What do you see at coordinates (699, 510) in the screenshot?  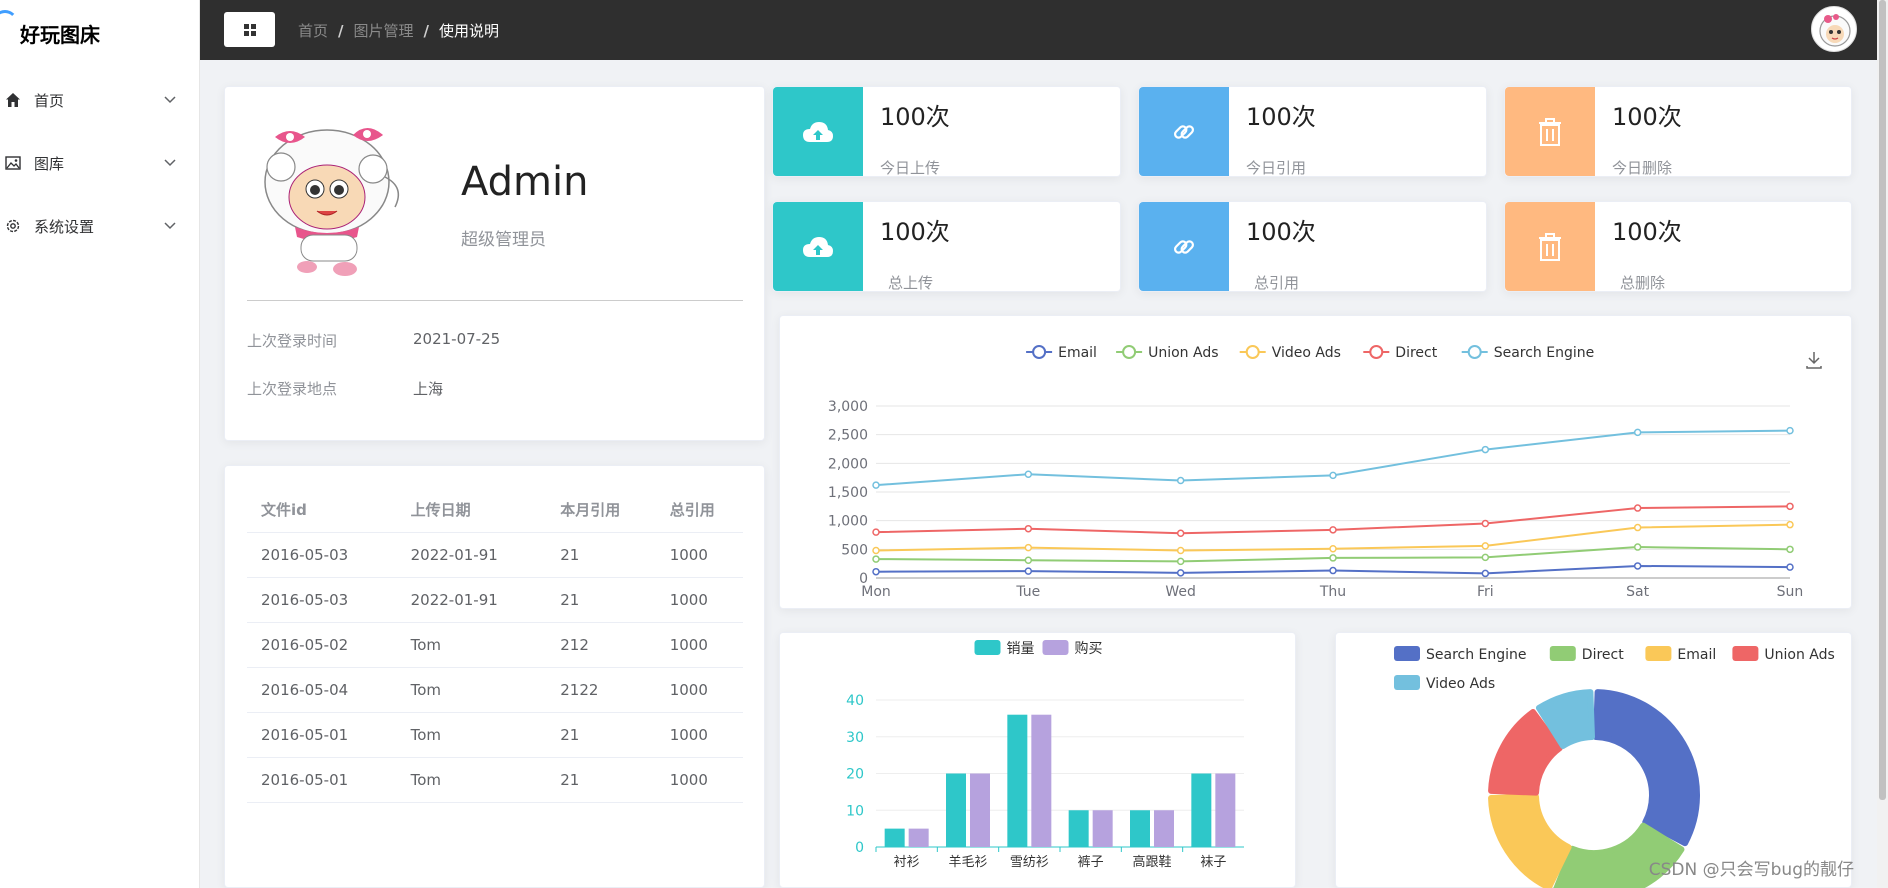 I see `column-header-total-refs: 总引用` at bounding box center [699, 510].